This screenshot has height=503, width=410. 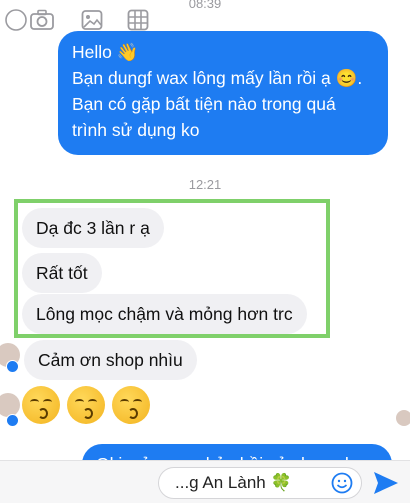 What do you see at coordinates (342, 485) in the screenshot?
I see `emoji-icon` at bounding box center [342, 485].